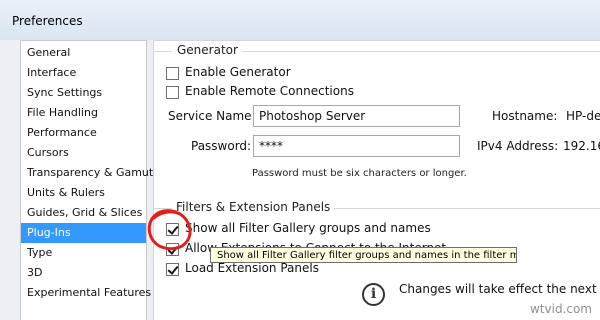 The width and height of the screenshot is (600, 320). I want to click on hostname-value: HP-des, so click(583, 116).